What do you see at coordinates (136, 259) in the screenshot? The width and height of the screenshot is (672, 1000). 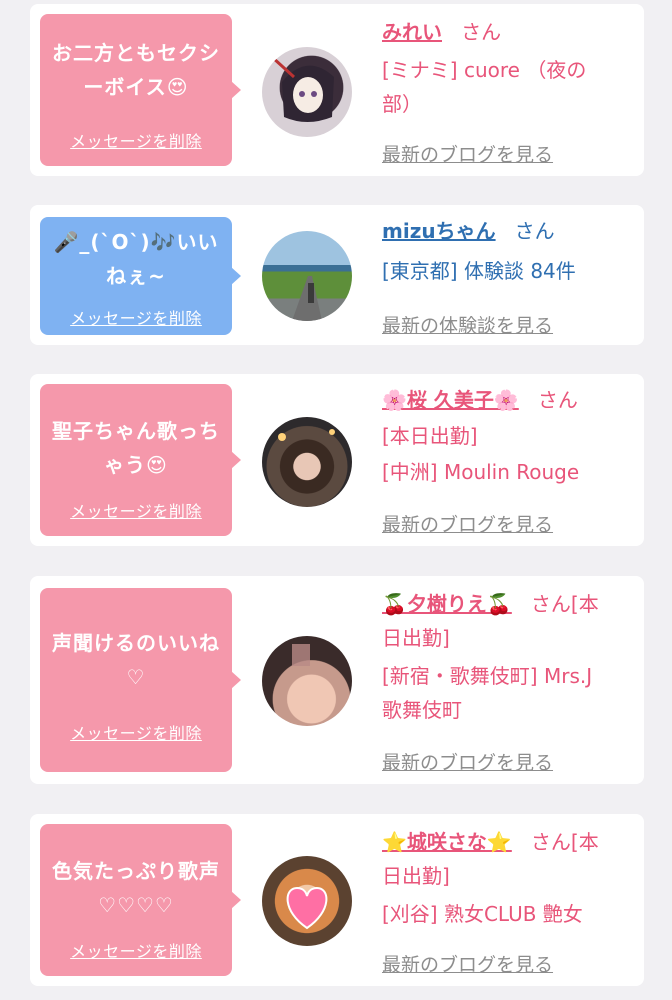 I see `message-text: 🎤_(`O`)🎶いい ねぇ~` at bounding box center [136, 259].